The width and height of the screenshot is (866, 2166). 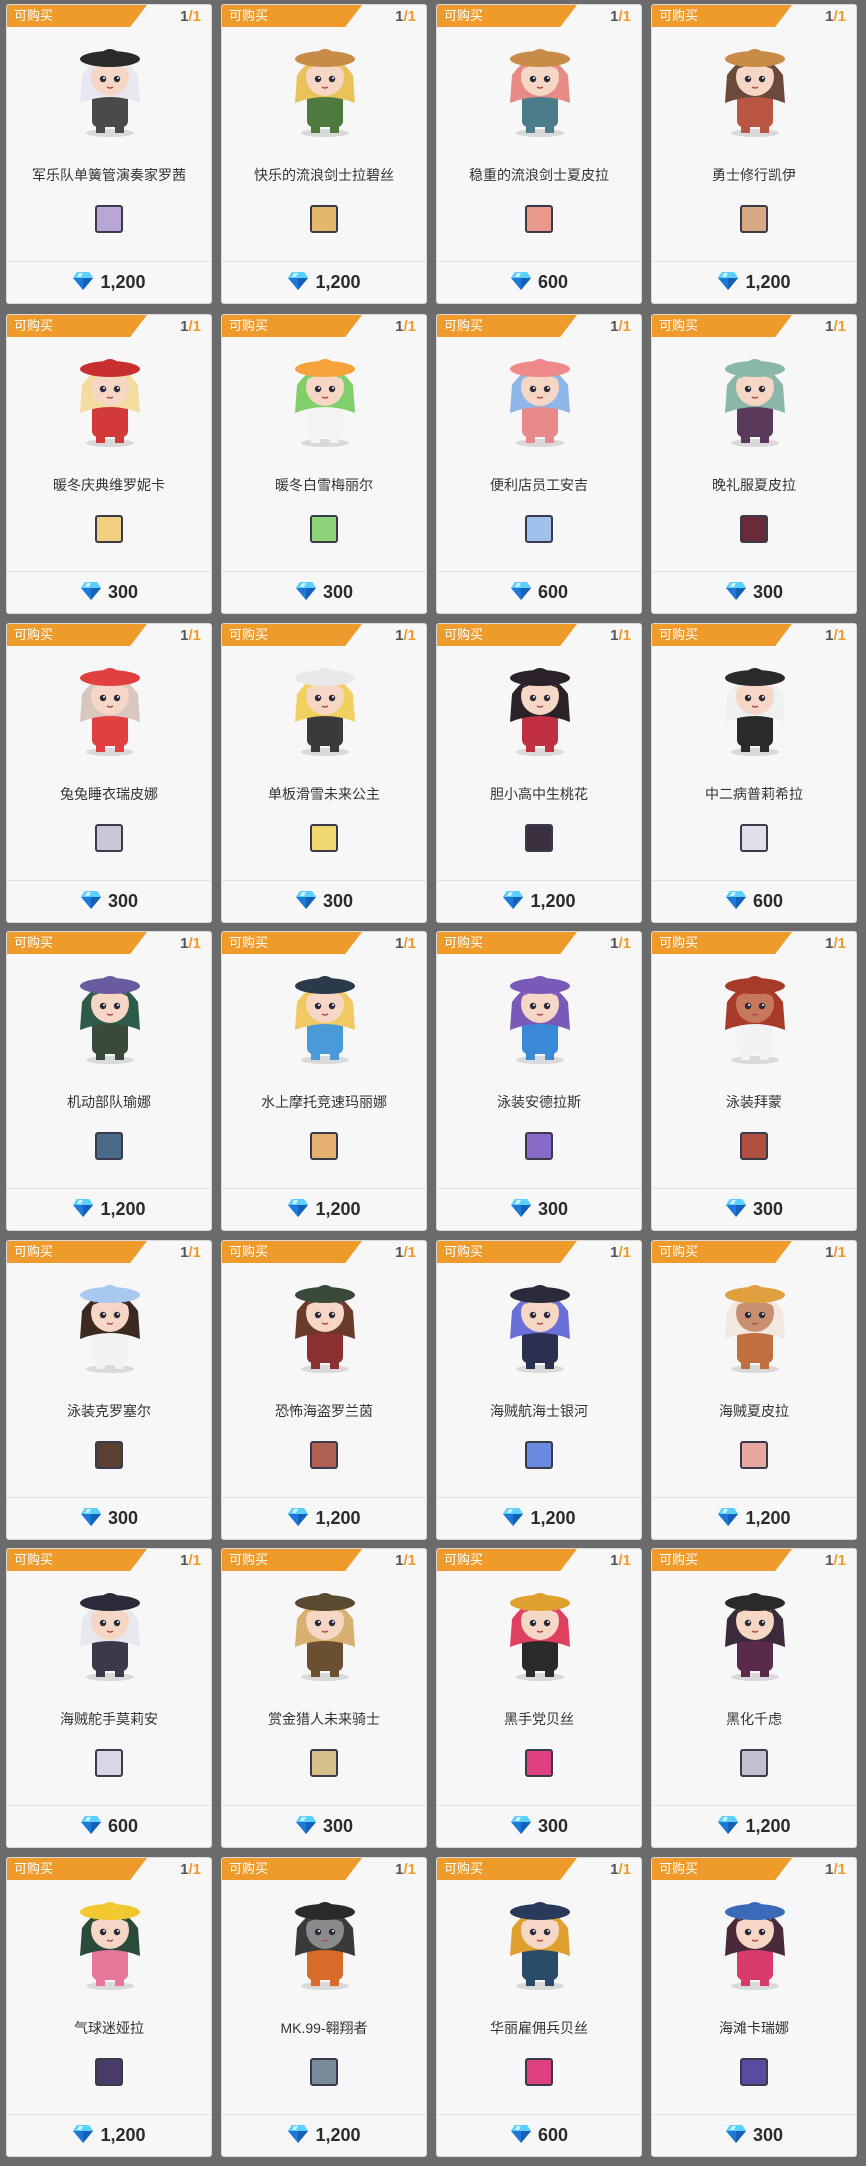 I want to click on shop-item-card: 可购买 1/1 黑手党贝丝 300, so click(x=539, y=1698).